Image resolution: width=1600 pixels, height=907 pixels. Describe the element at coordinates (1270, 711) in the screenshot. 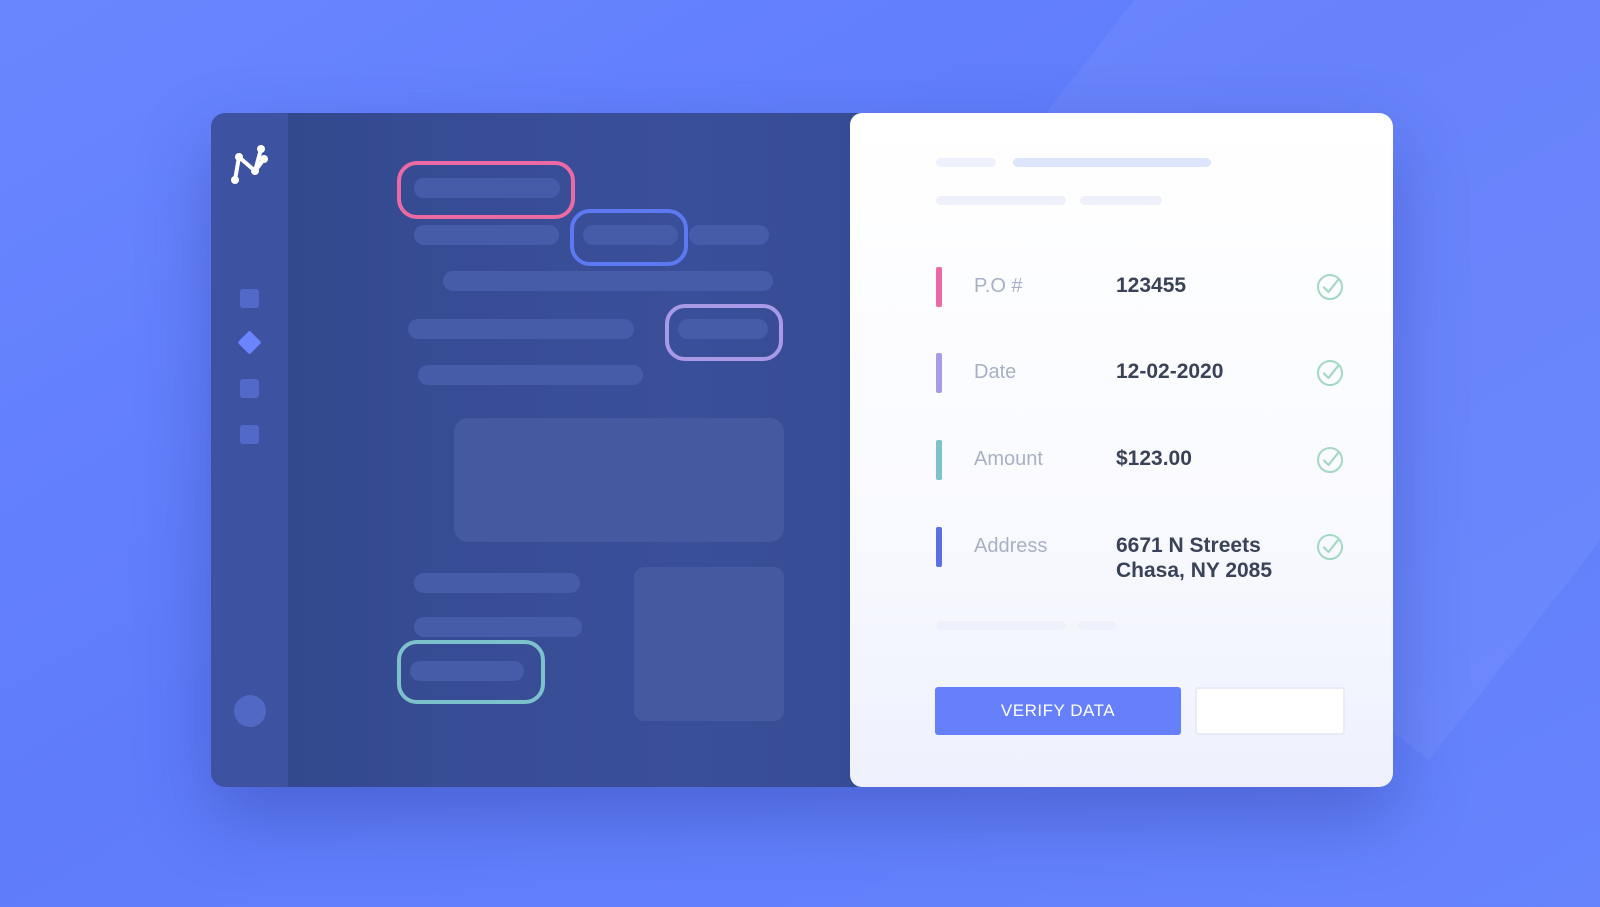

I see `secondary-button` at that location.